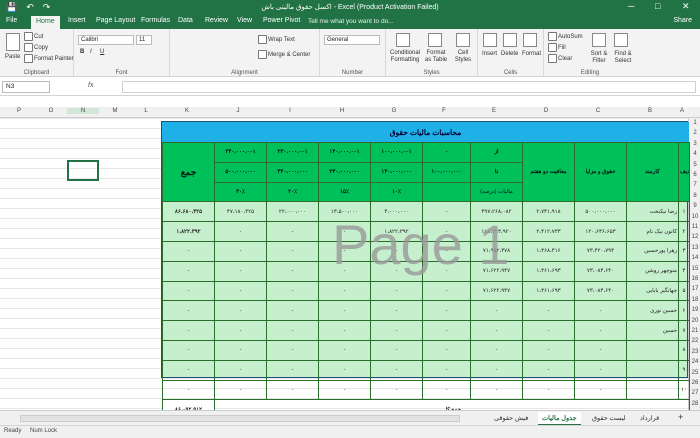  Describe the element at coordinates (13, 42) in the screenshot. I see `paste-icon` at that location.